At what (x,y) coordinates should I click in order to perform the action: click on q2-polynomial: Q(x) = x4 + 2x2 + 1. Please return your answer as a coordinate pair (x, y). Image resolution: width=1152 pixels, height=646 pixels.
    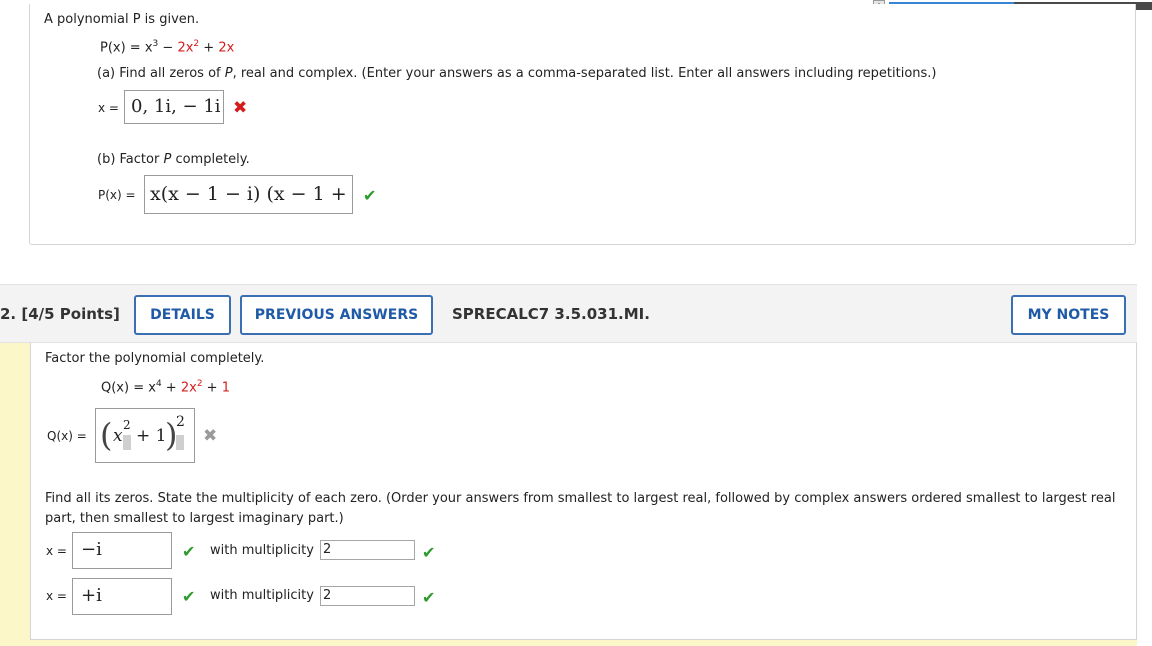
    Looking at the image, I should click on (165, 387).